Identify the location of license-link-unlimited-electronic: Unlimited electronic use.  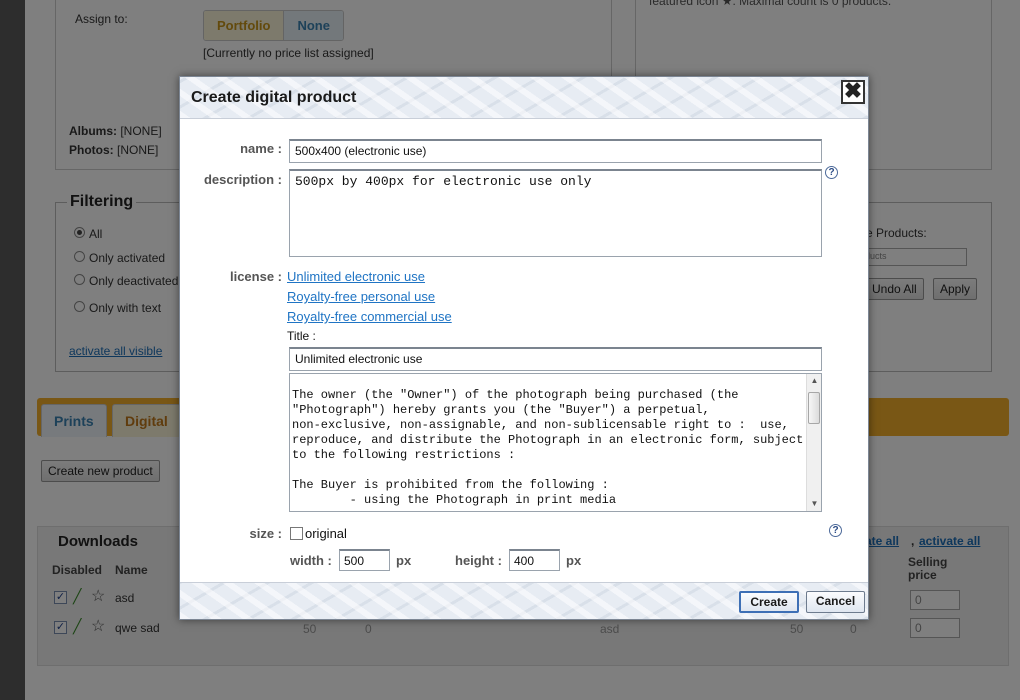
(356, 276).